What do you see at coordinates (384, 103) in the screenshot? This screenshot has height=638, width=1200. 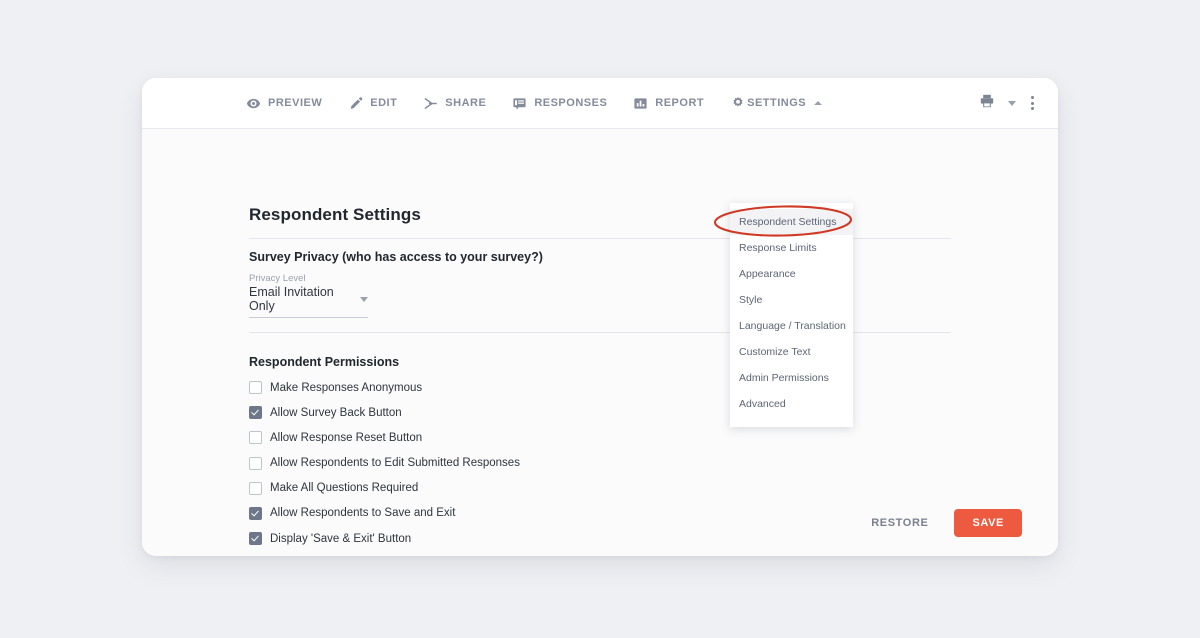 I see `nav-label-edit: EDIT` at bounding box center [384, 103].